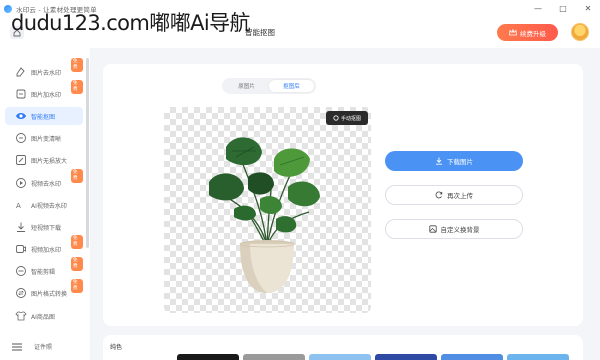  I want to click on minimize-icon: —, so click(538, 8).